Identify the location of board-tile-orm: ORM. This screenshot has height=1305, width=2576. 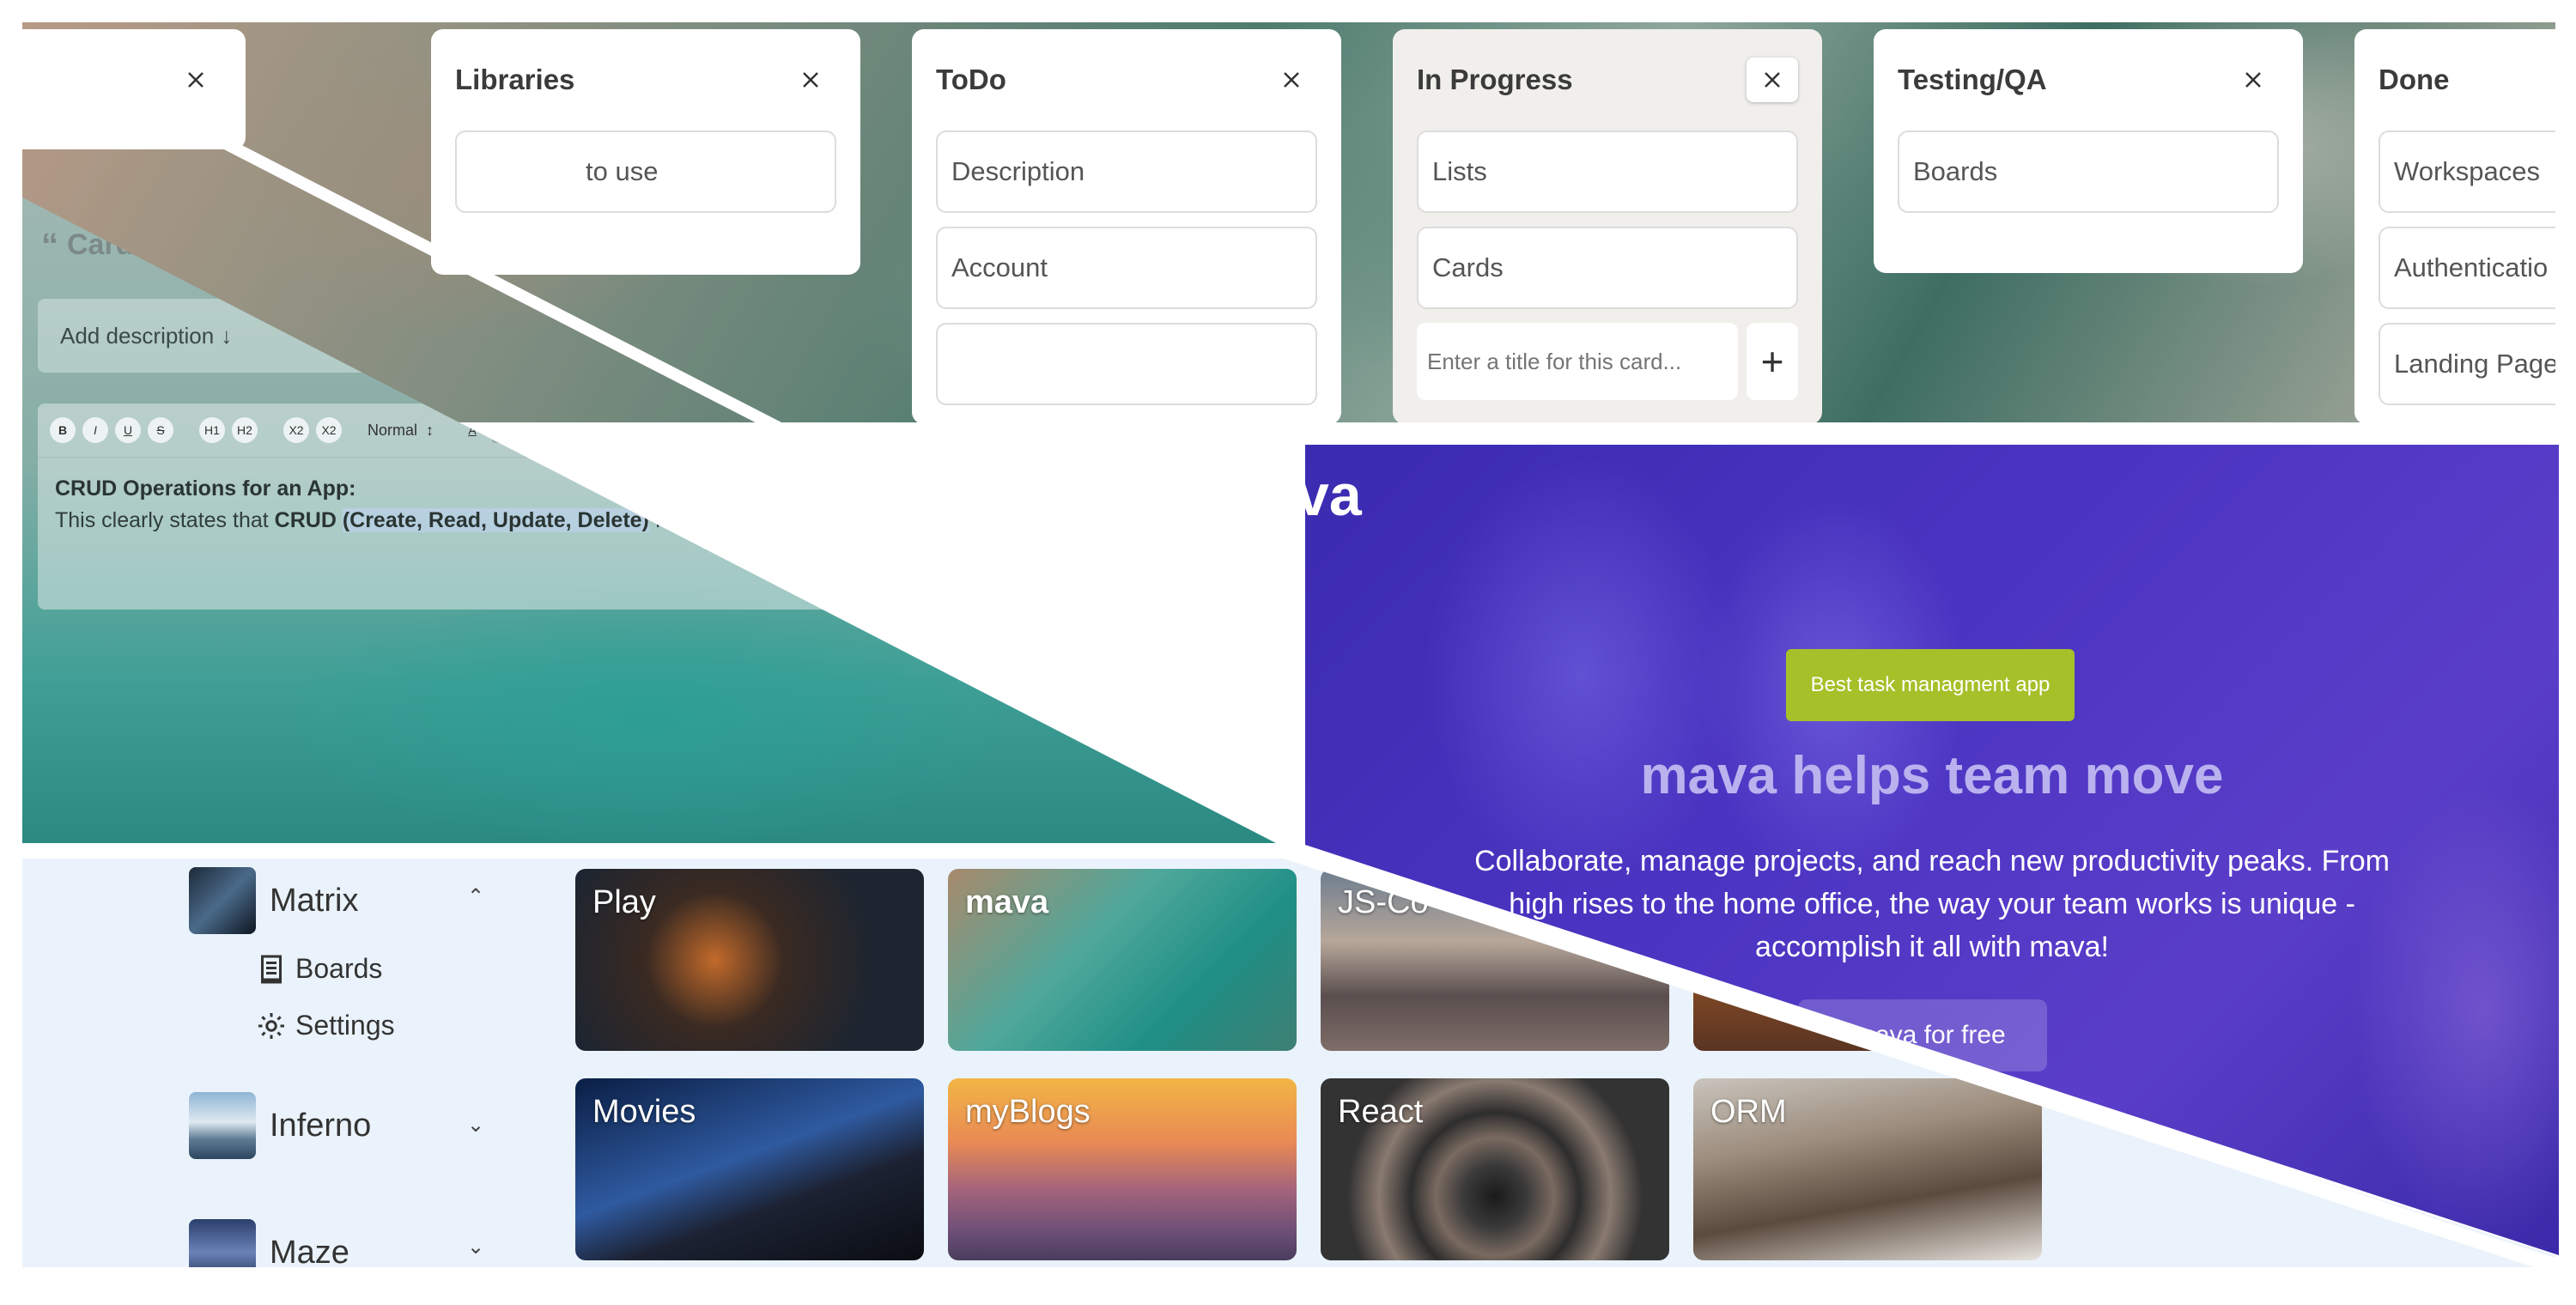
(1867, 1169).